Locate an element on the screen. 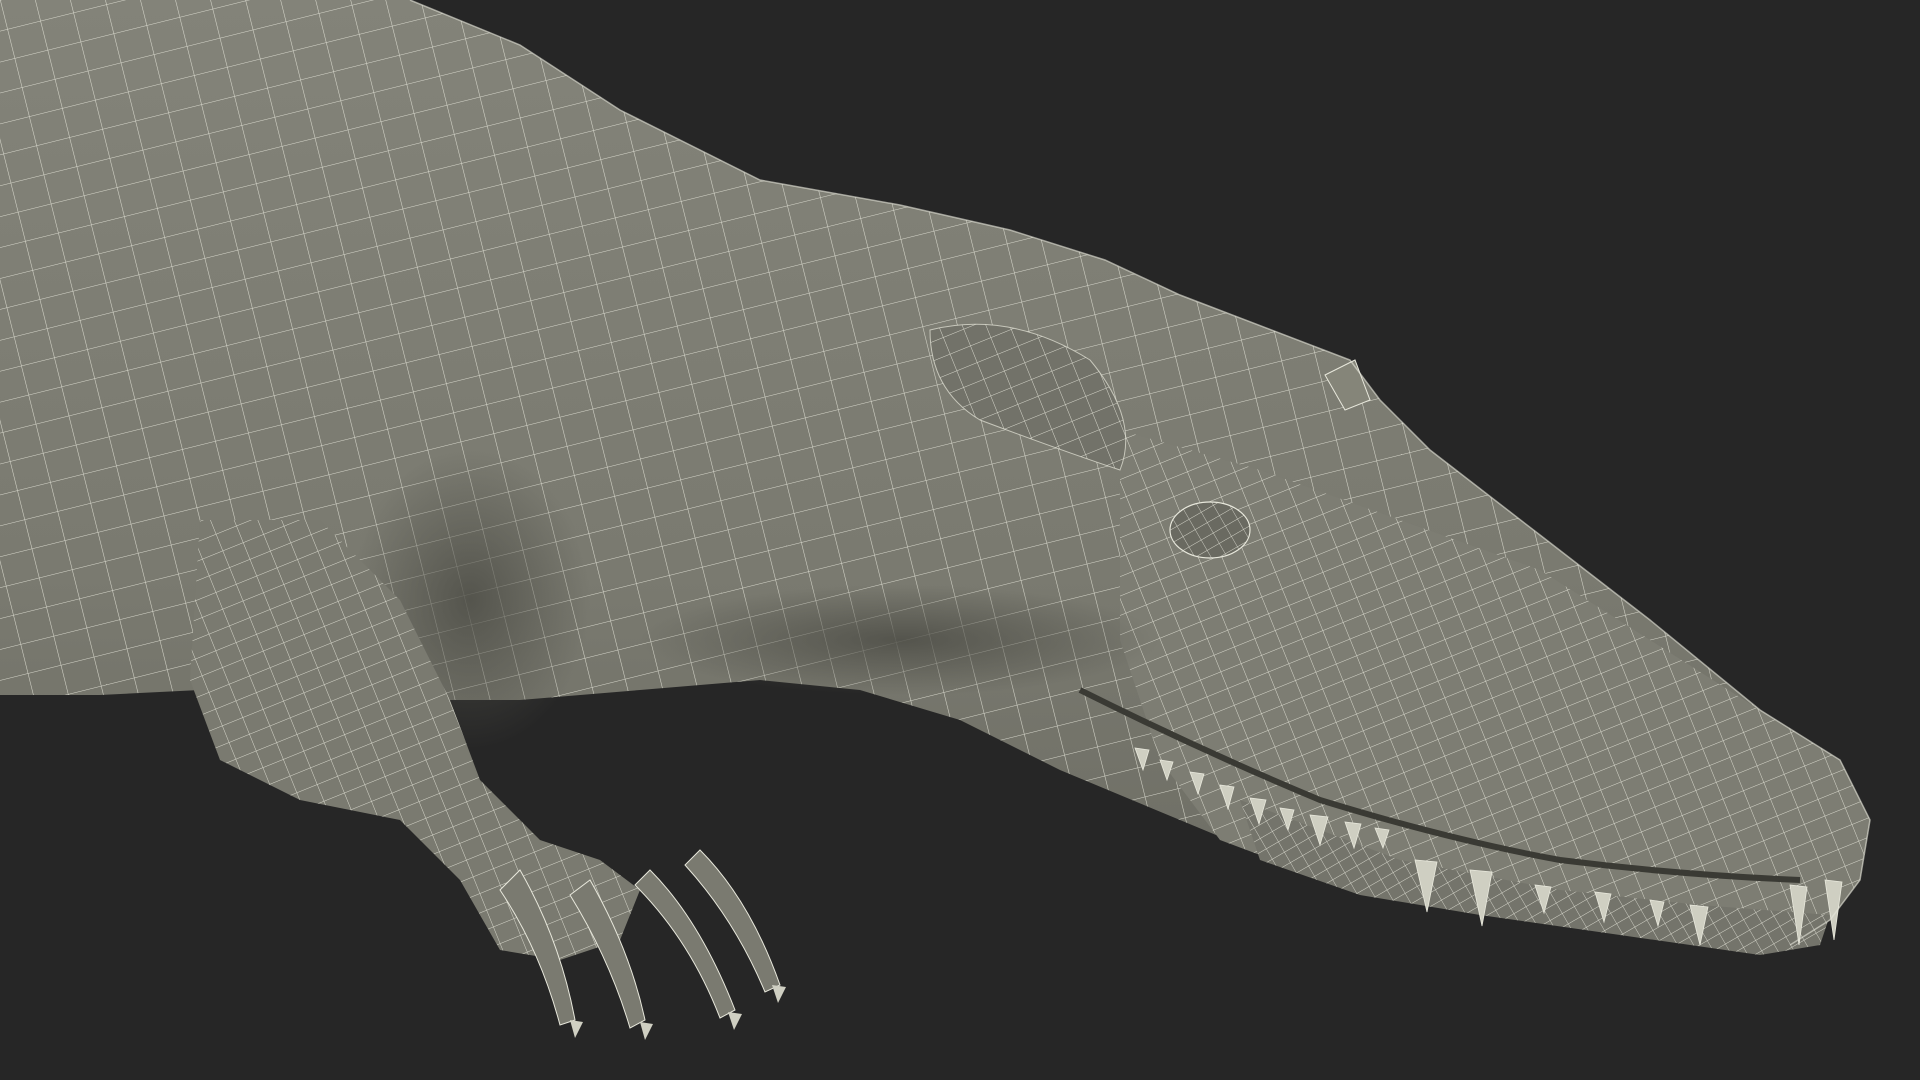 The height and width of the screenshot is (1080, 1920). jaw-fold-shadow is located at coordinates (900, 640).